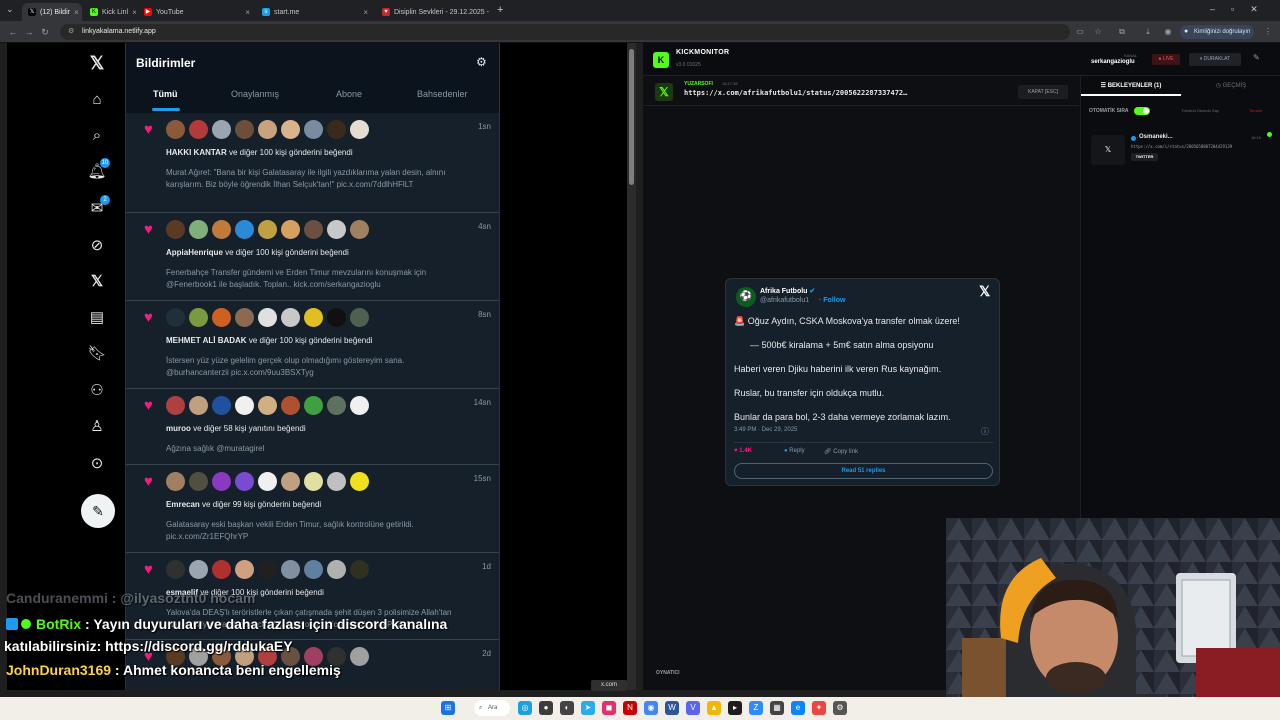 The width and height of the screenshot is (1280, 720). Describe the element at coordinates (672, 708) in the screenshot. I see `word-icon: W` at that location.